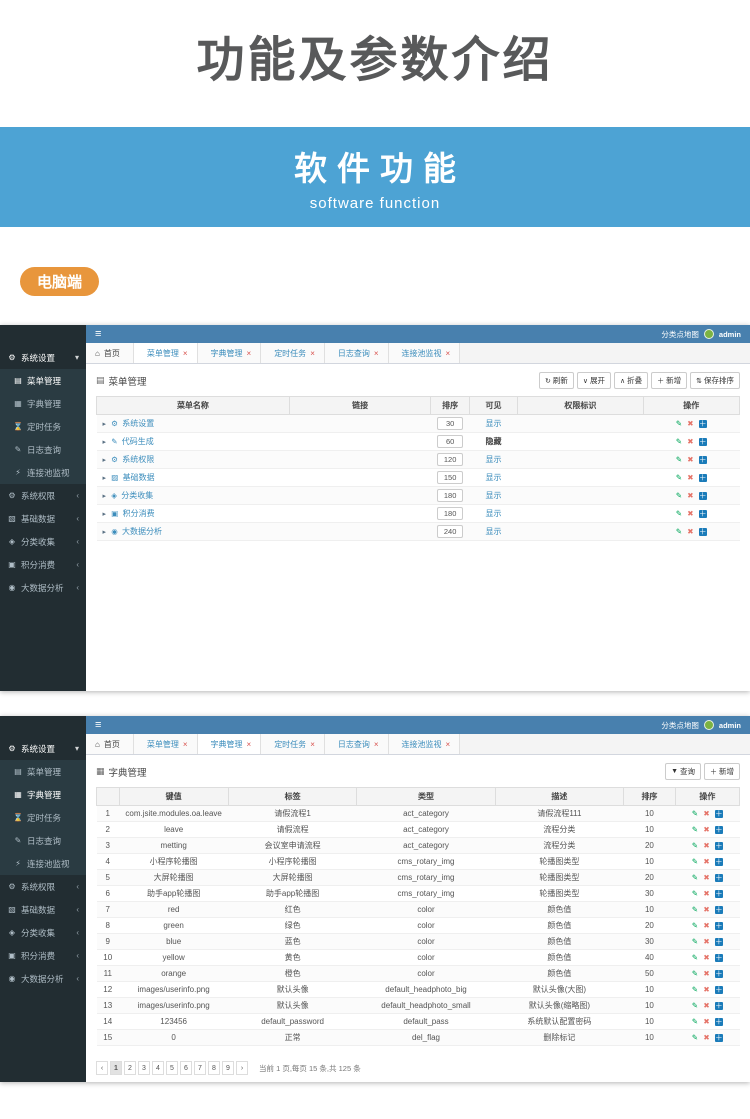 This screenshot has width=750, height=1119. Describe the element at coordinates (43, 932) in the screenshot. I see `sidebar-item: ◈ 分类收集 ‹` at that location.